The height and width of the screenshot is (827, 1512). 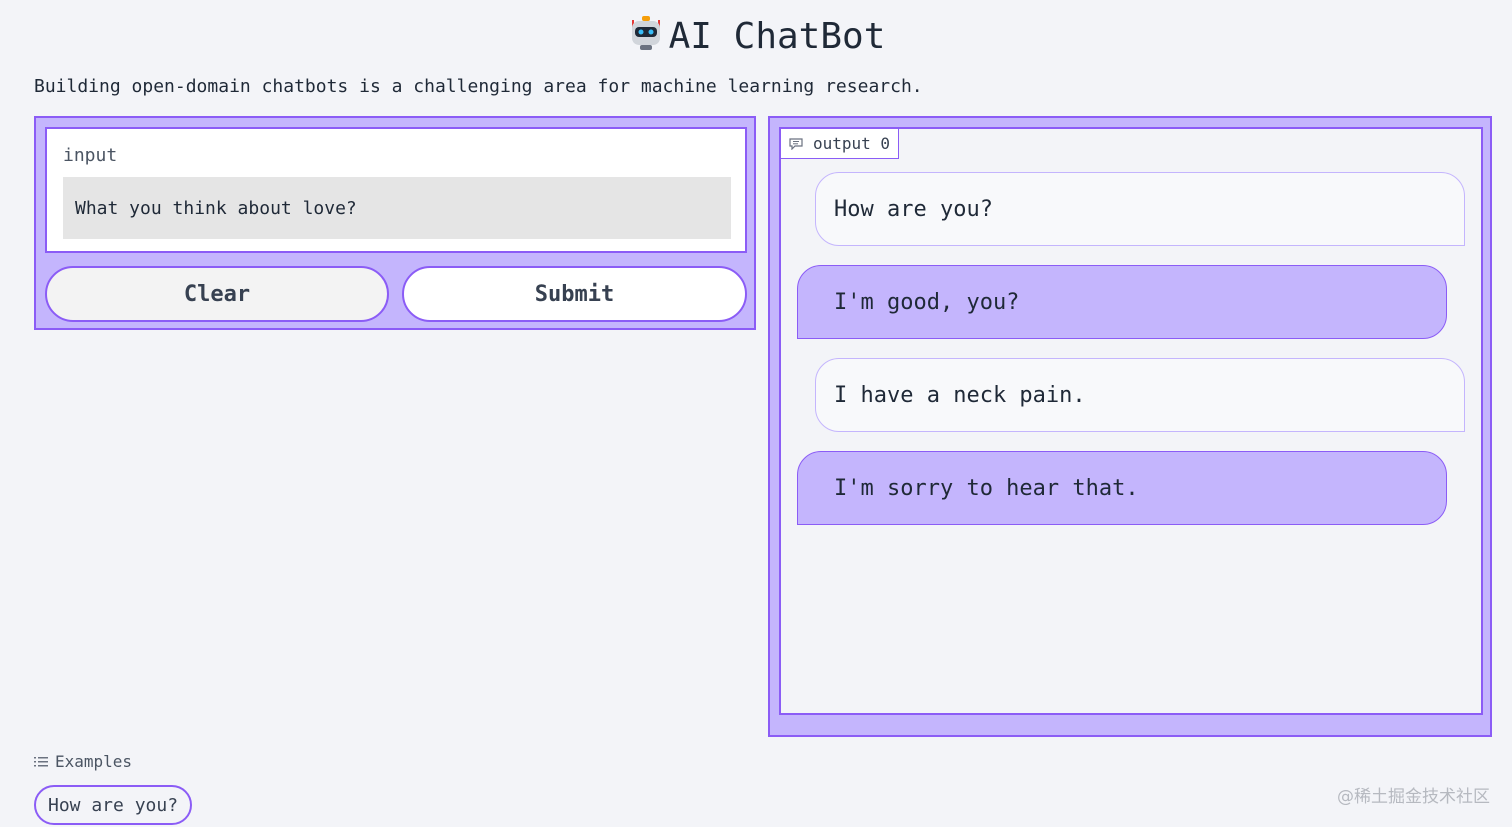 I want to click on message-text: I'm sorry to hear that., so click(x=986, y=488).